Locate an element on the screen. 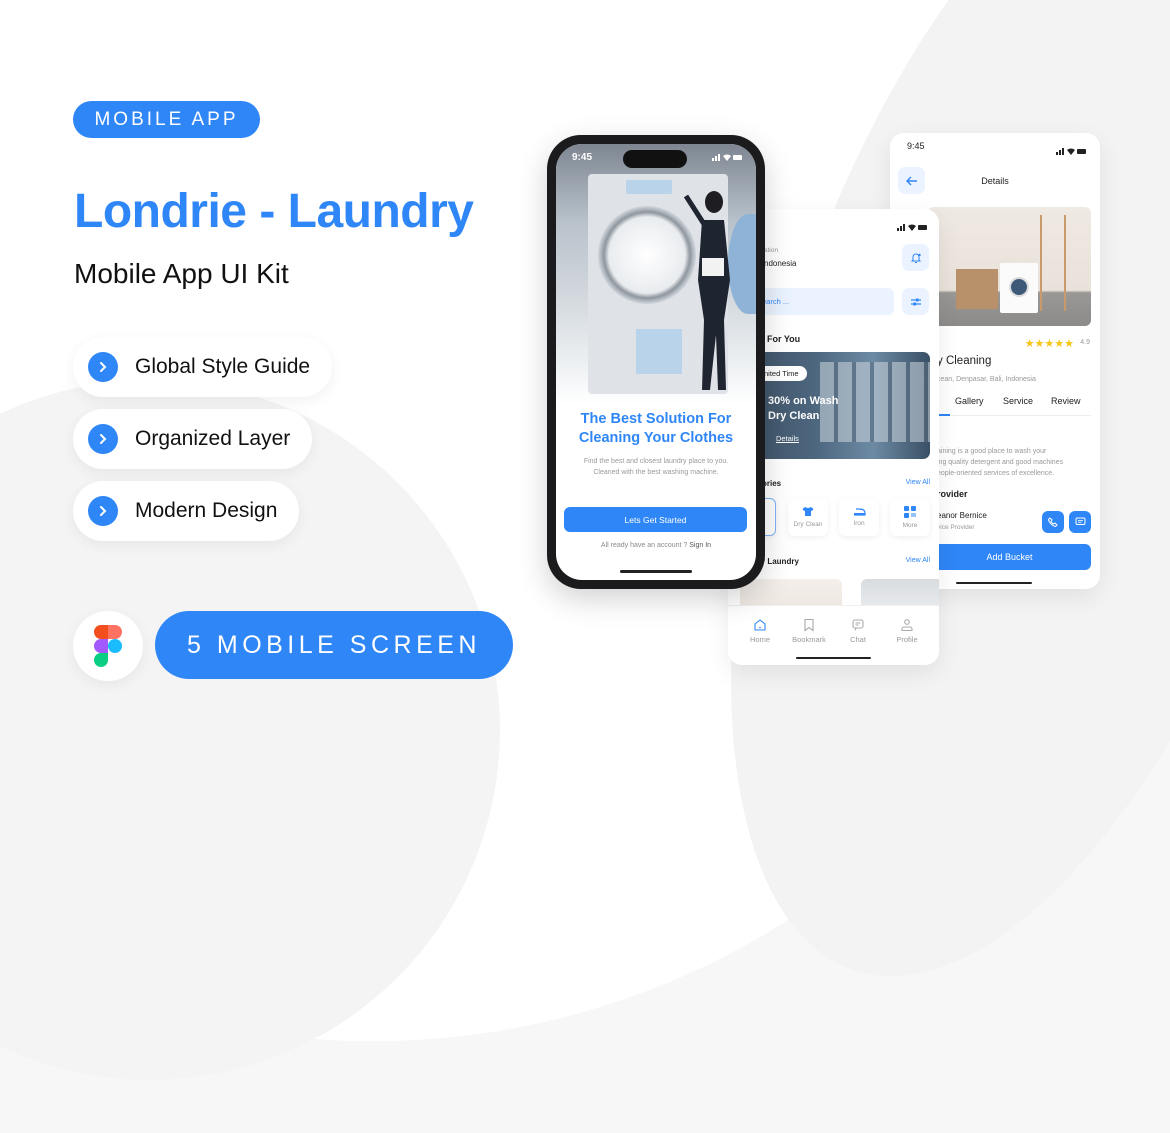 Image resolution: width=1170 pixels, height=1133 pixels. provider-name: eanor Bernice is located at coordinates (962, 515).